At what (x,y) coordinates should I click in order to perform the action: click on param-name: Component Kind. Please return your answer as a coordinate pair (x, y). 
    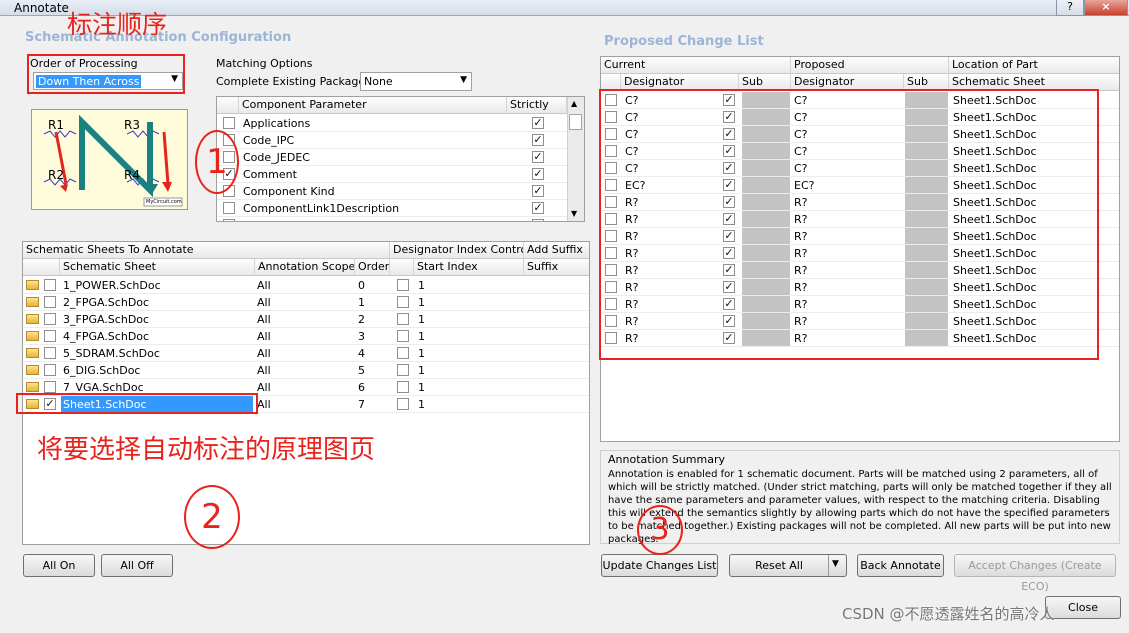
    Looking at the image, I should click on (289, 191).